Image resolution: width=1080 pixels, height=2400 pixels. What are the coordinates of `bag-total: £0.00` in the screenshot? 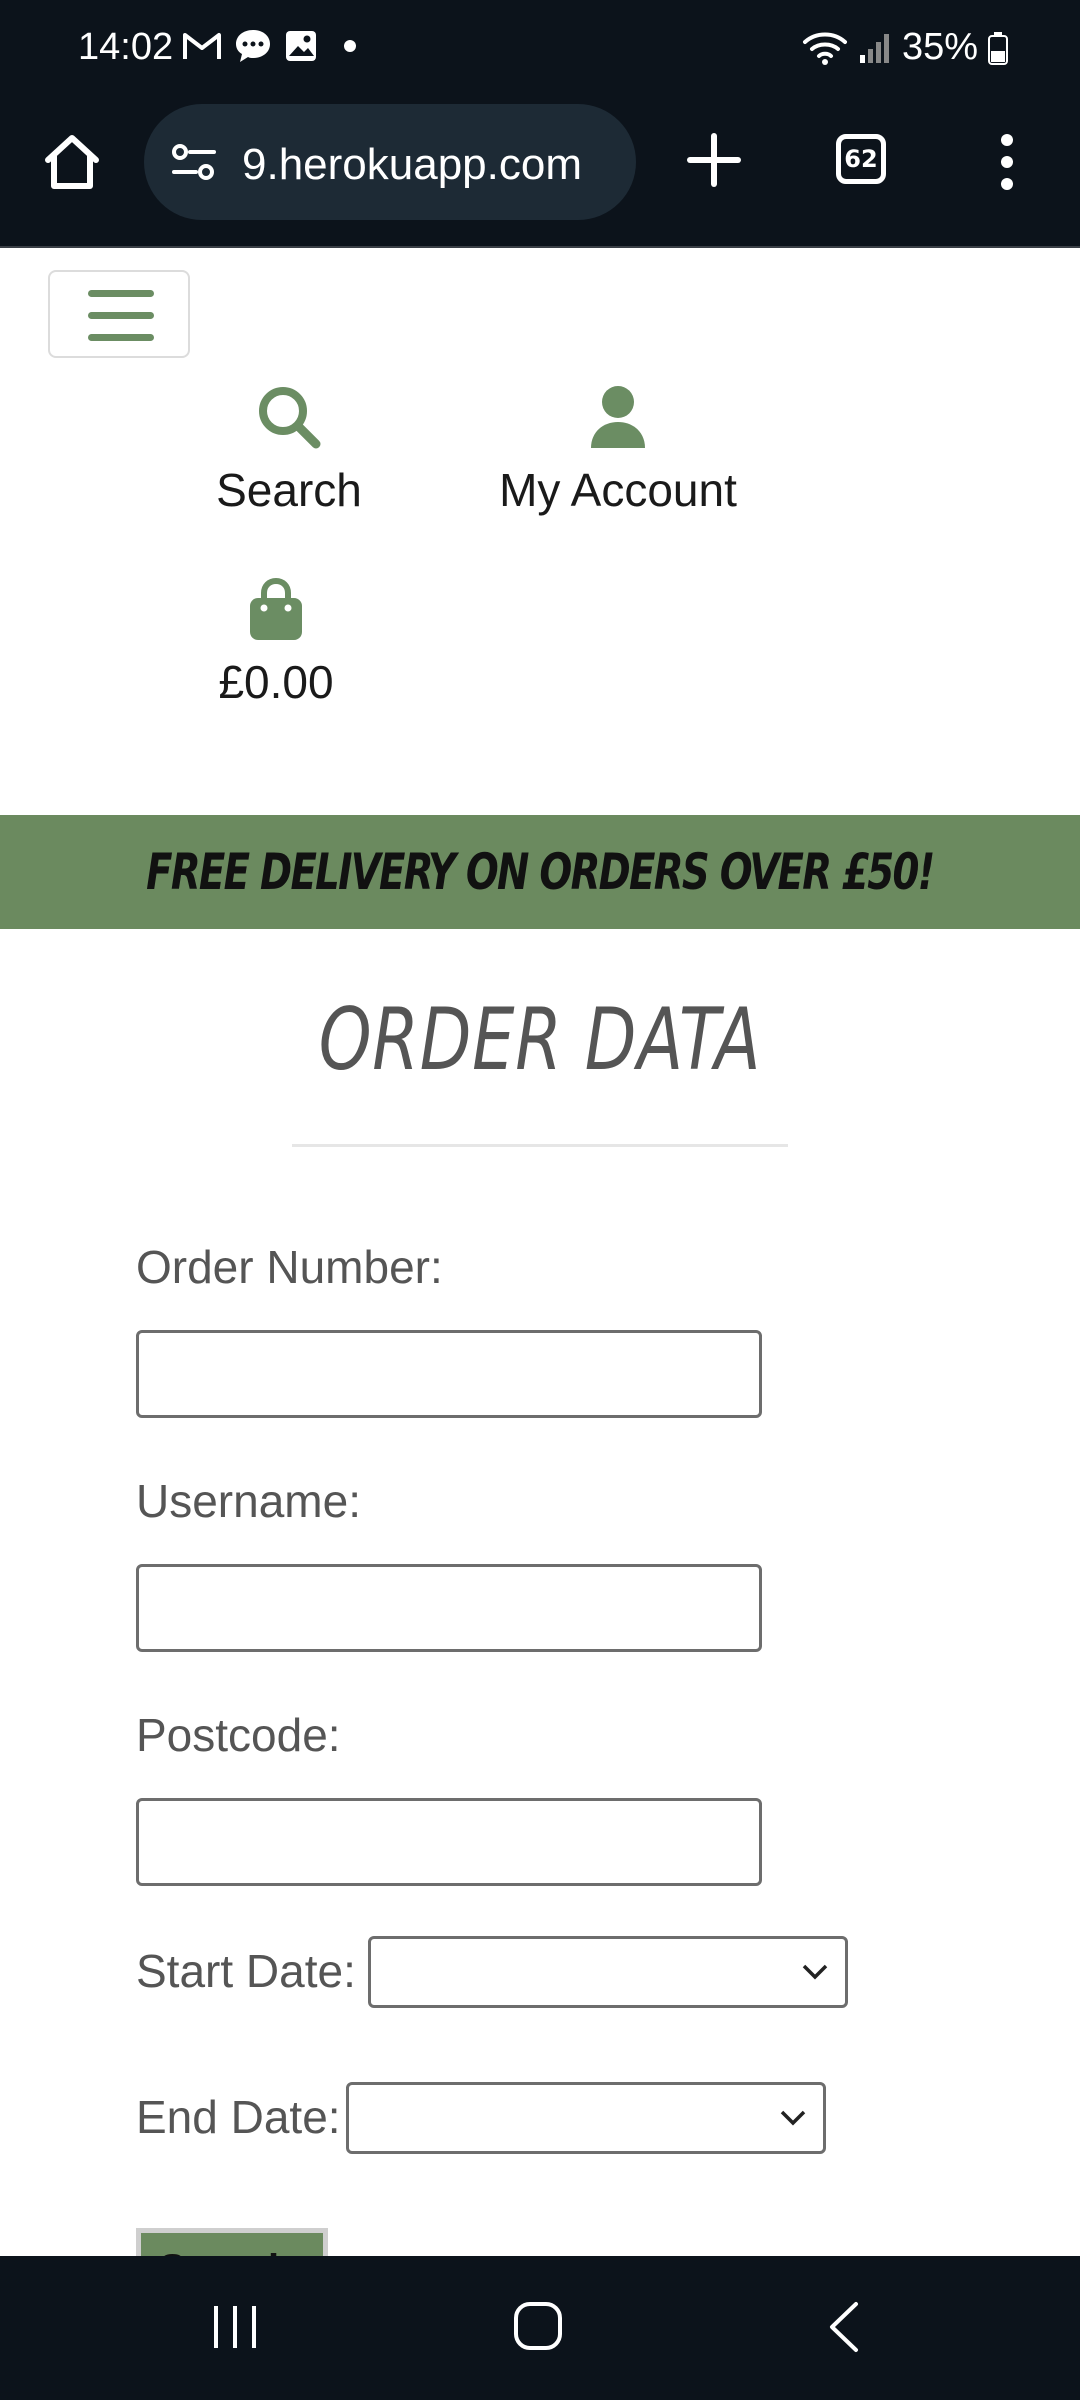 It's located at (276, 682).